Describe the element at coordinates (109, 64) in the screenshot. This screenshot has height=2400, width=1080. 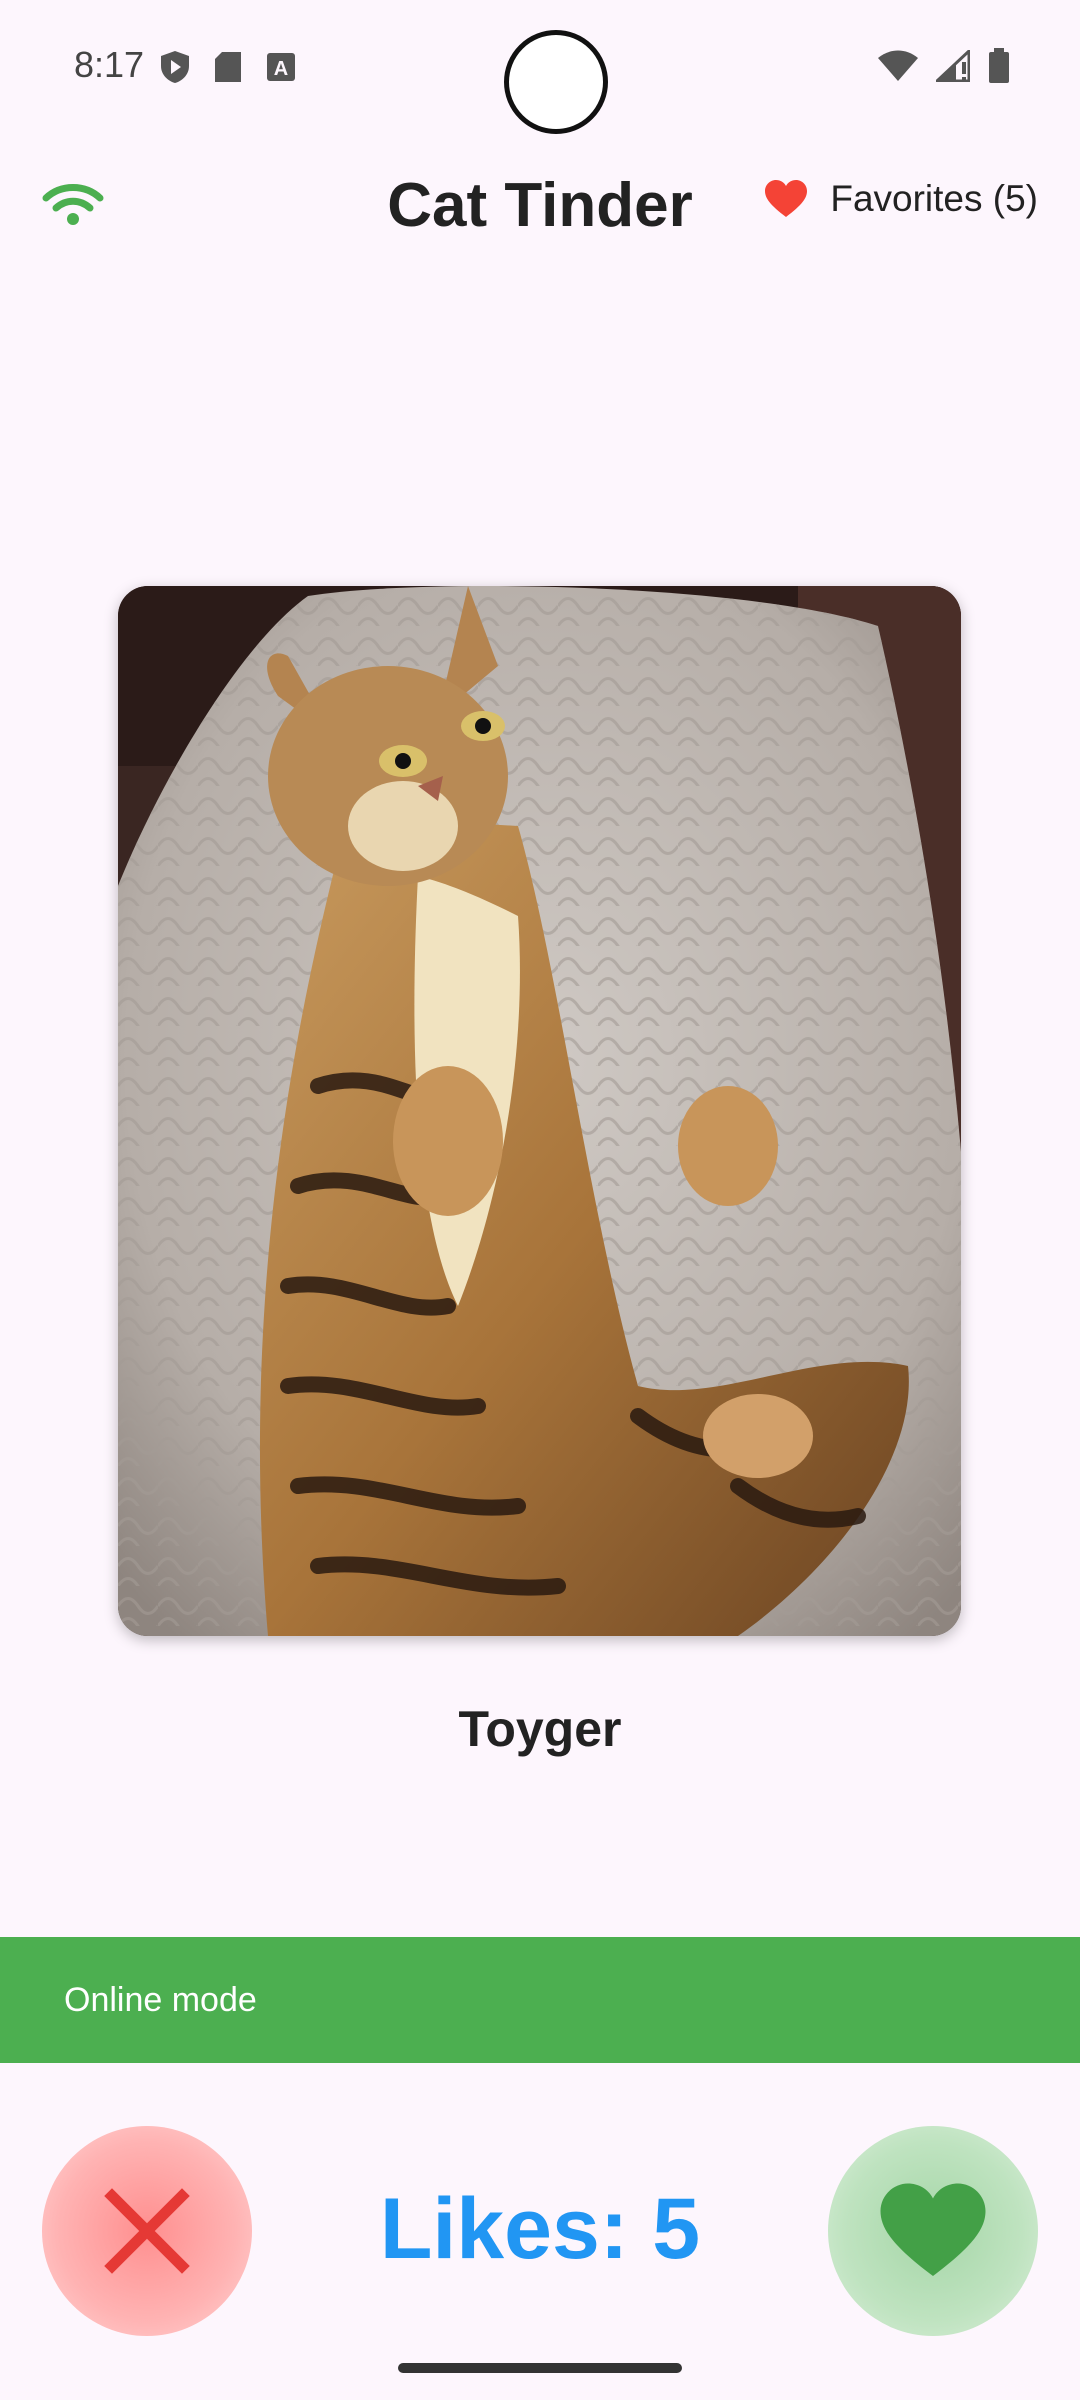
I see `status-time: 8:17` at that location.